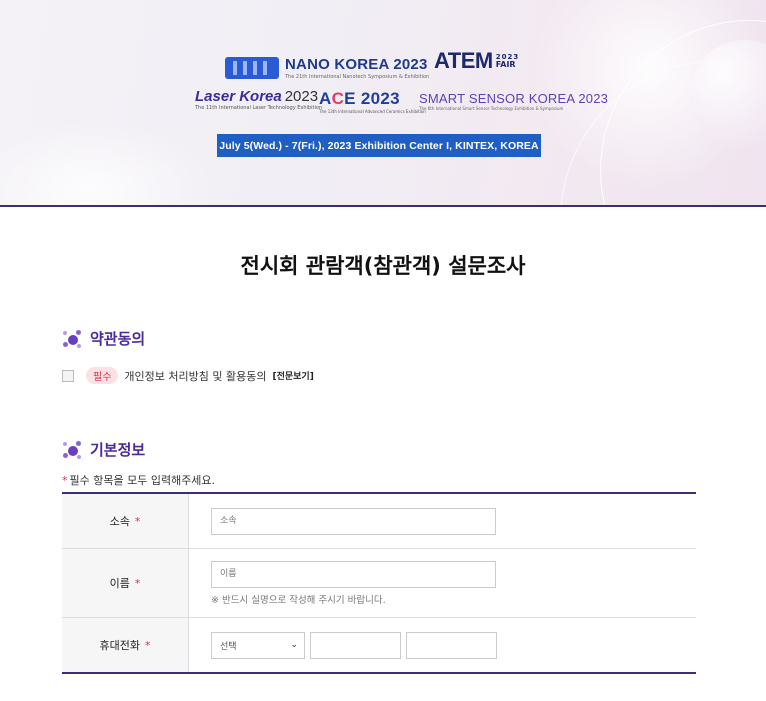 This screenshot has width=766, height=701. What do you see at coordinates (238, 96) in the screenshot?
I see `laser-korea-name: Laser Korea` at bounding box center [238, 96].